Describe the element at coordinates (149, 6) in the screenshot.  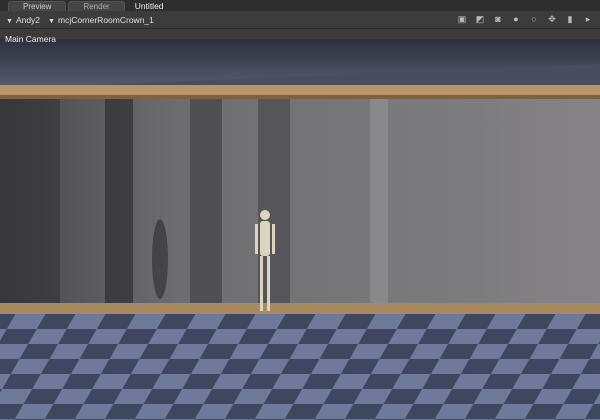
I see `document-title: Untitled` at that location.